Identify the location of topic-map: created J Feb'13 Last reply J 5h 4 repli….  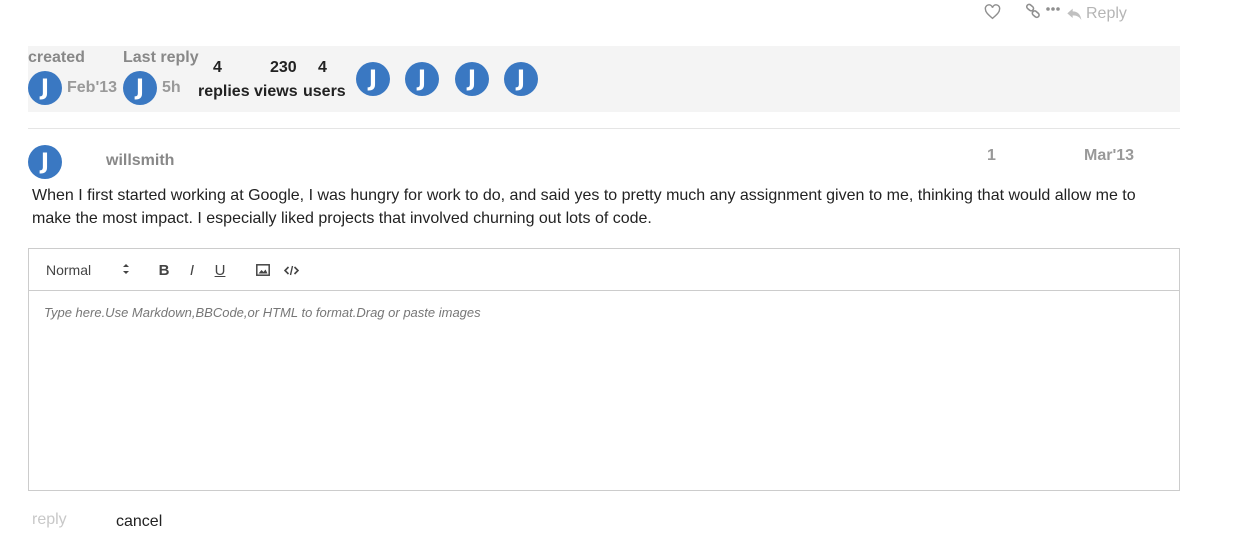
(604, 79).